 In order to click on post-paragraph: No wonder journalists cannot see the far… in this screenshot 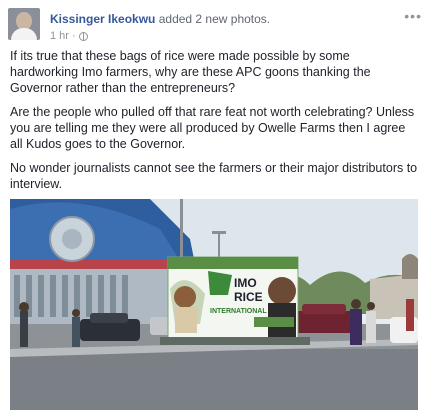, I will do `click(214, 176)`.